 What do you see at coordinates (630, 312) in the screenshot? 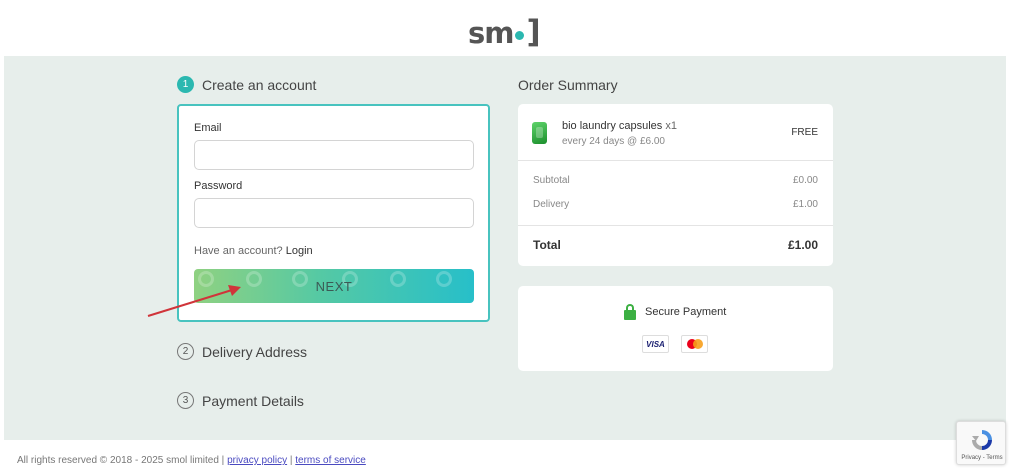
I see `lock-icon` at bounding box center [630, 312].